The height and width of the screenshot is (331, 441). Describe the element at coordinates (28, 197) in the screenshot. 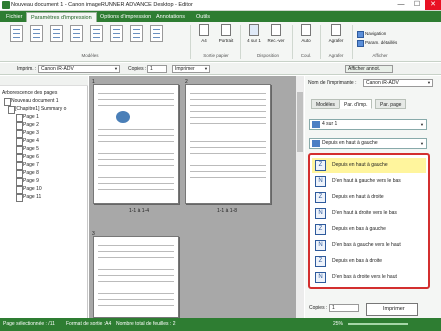

I see `tree-page: Page 11` at that location.